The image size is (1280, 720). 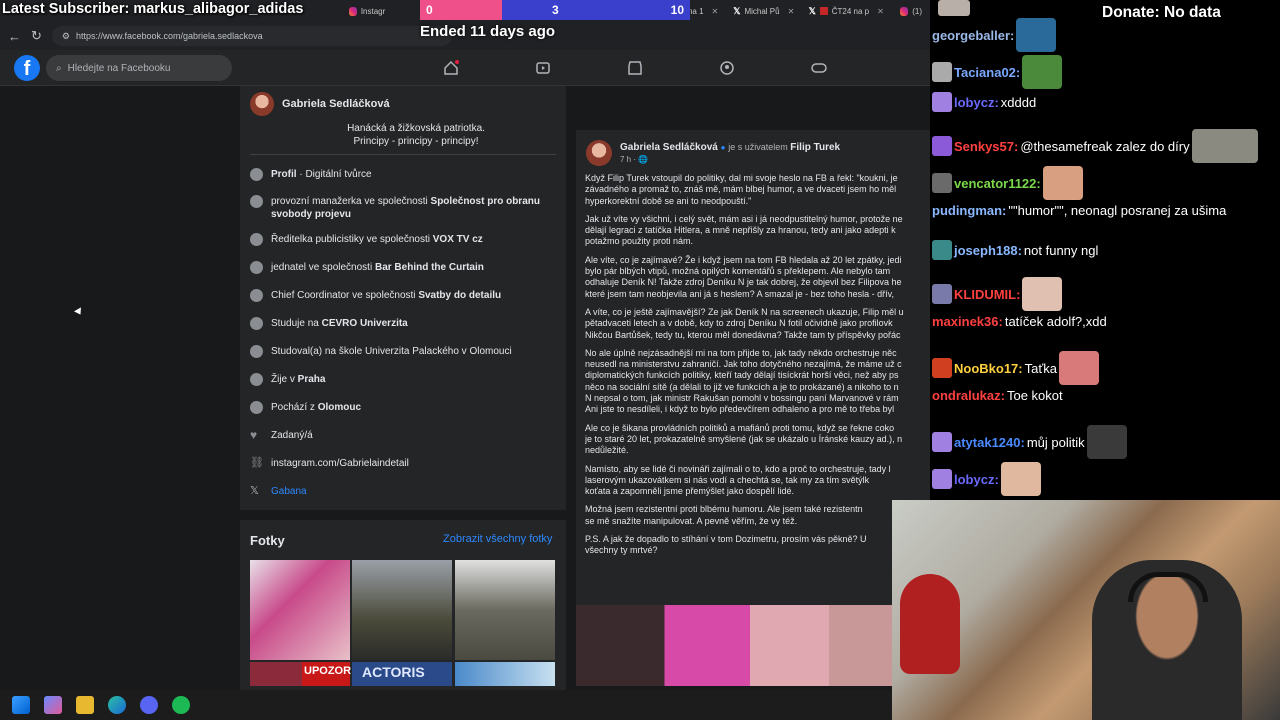 I want to click on photo-thumbnail: ACTORIS, so click(x=402, y=674).